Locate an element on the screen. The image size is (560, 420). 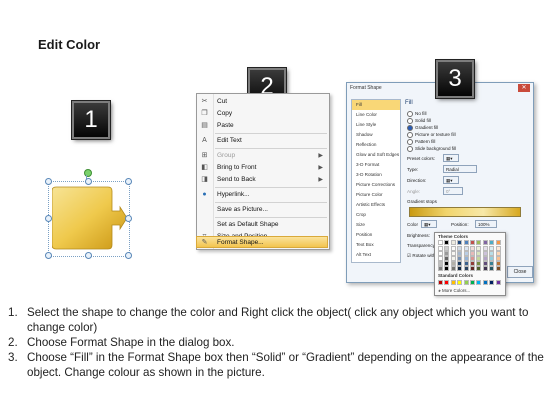
gradient-stops-bar is located at coordinates (465, 212).